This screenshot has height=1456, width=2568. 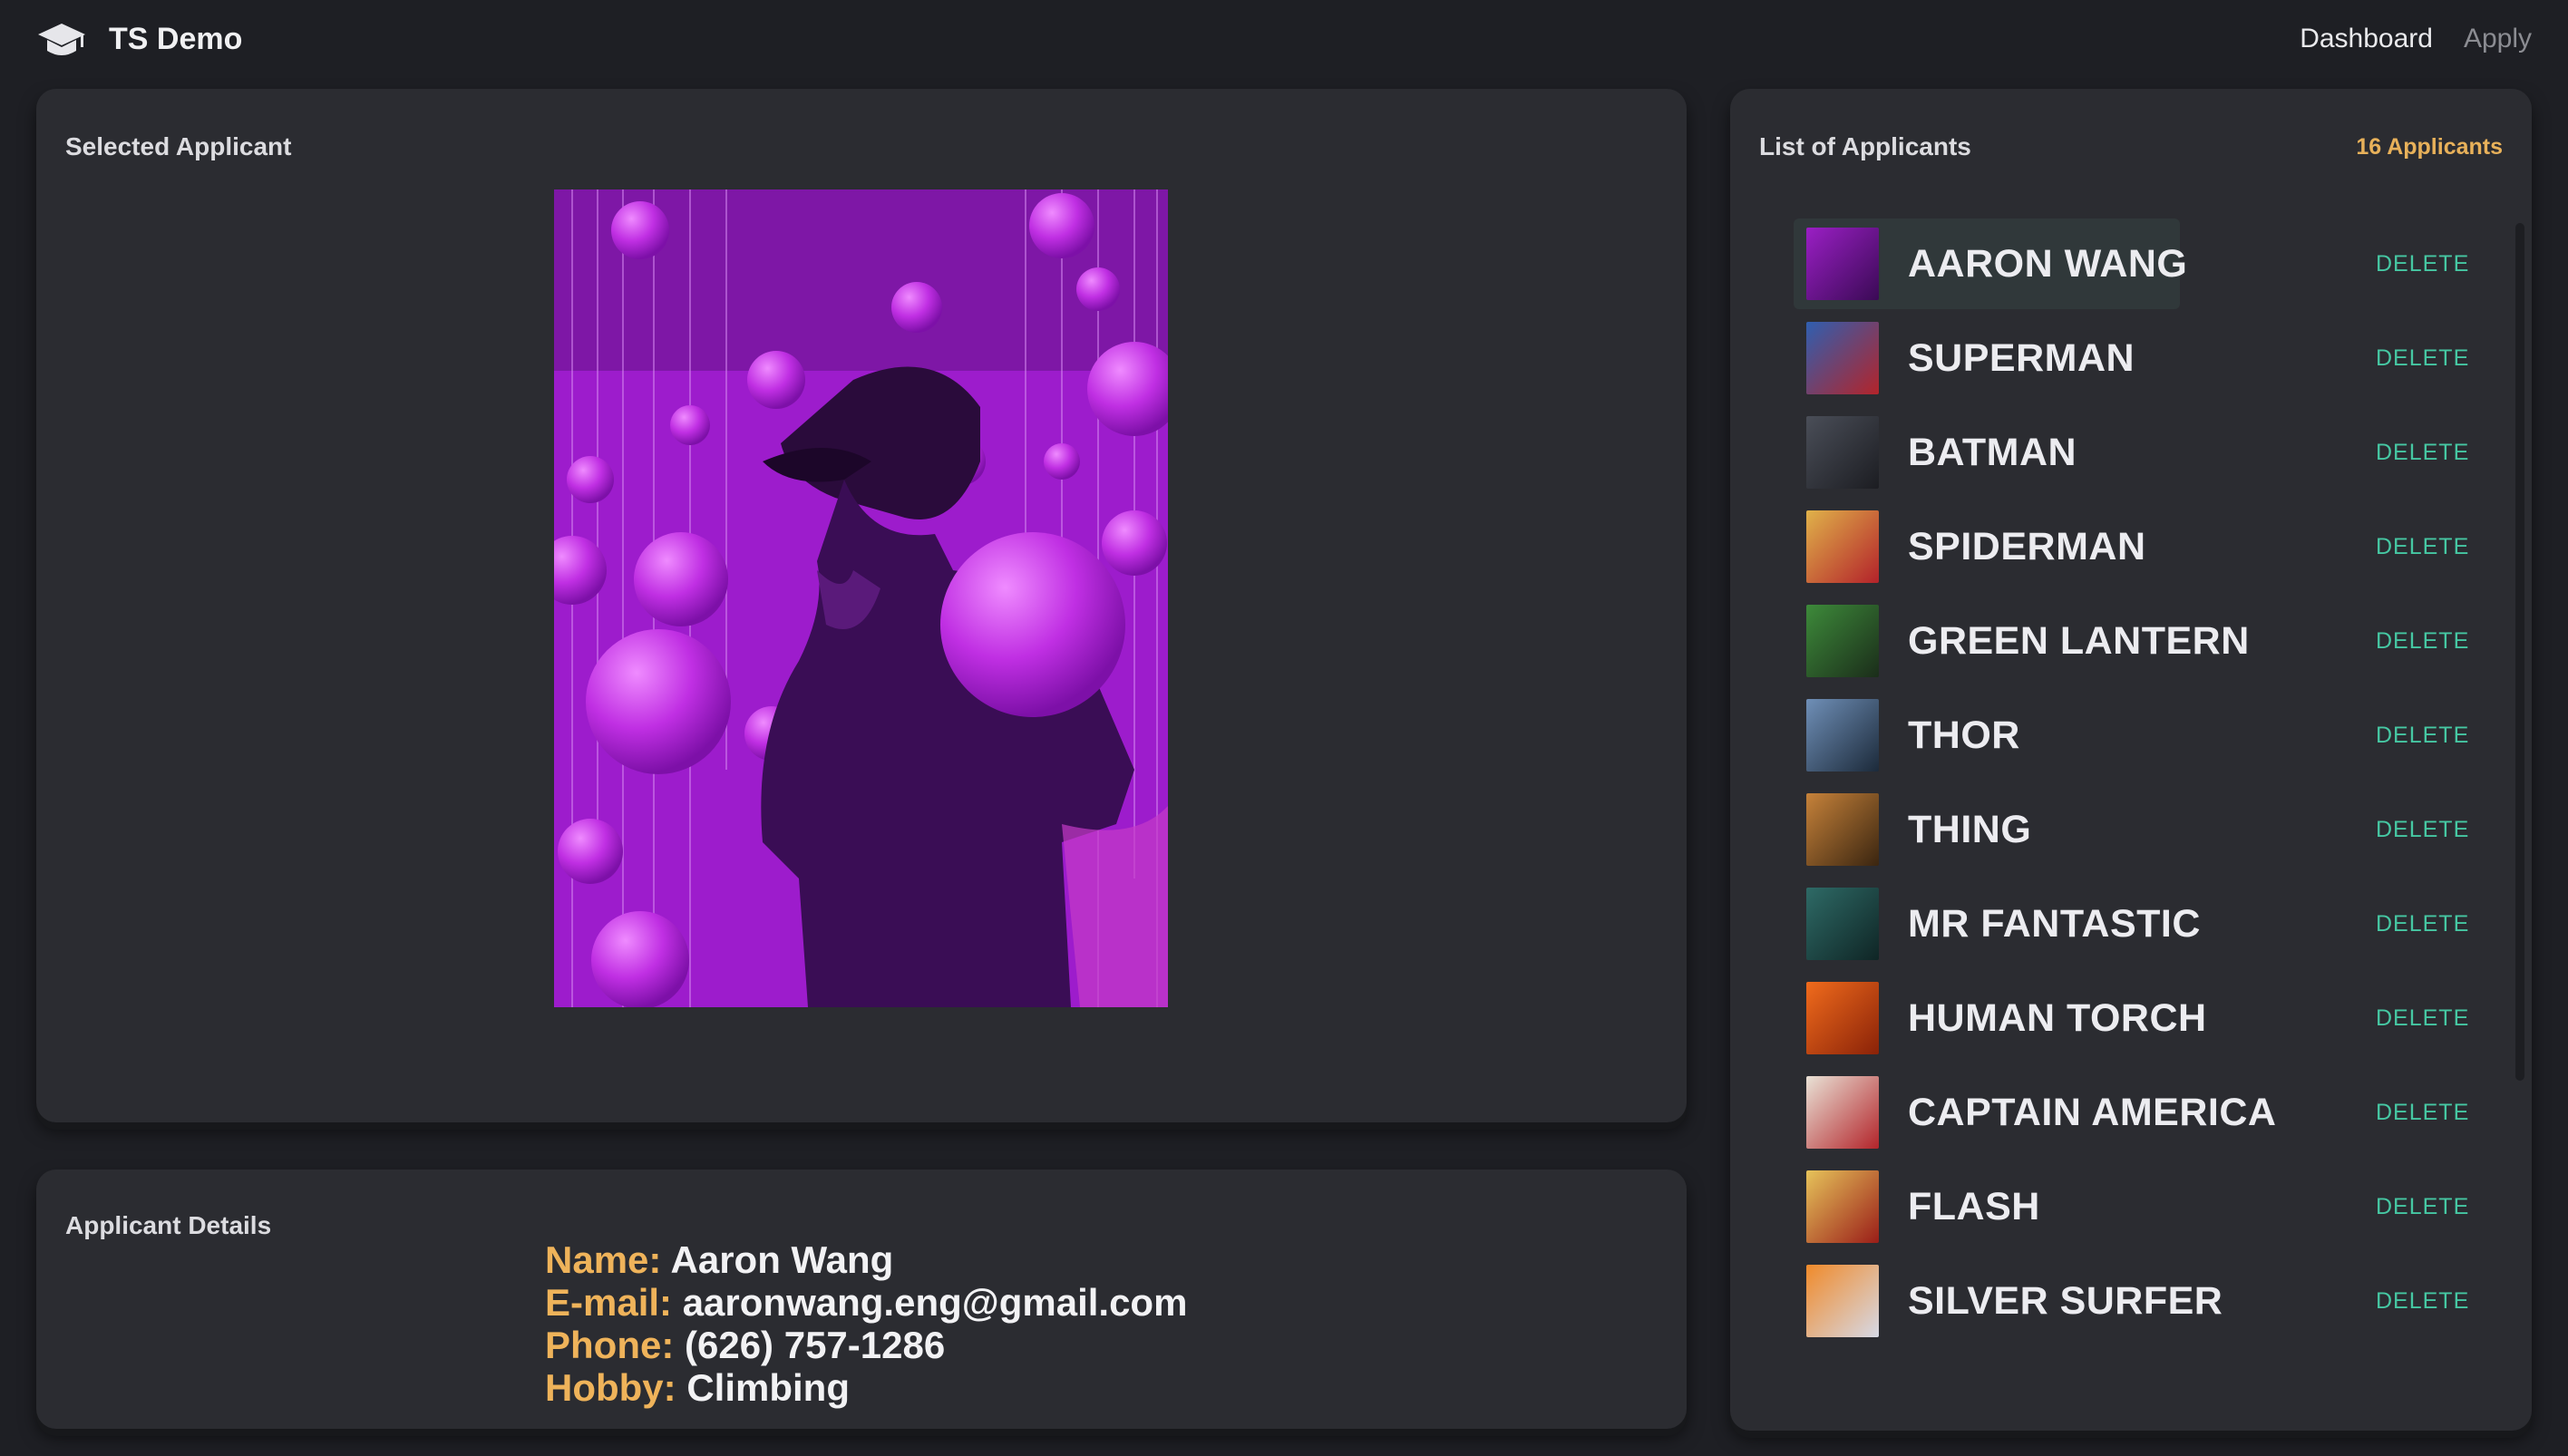 I want to click on detail-phone-row: Phone: (626) 757-1286, so click(x=866, y=1345).